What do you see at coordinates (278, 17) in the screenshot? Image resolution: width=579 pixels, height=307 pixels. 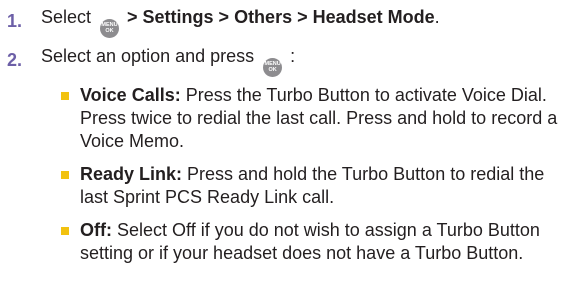 I see `step-1-menu-path: > Settings > Others > Headset Mode` at bounding box center [278, 17].